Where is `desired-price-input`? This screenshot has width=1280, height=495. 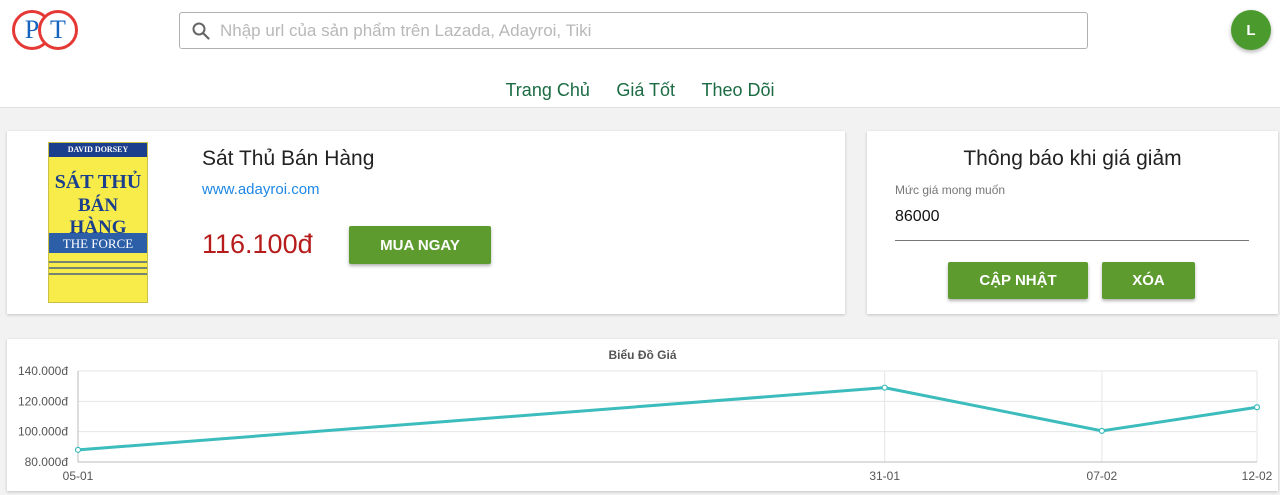 desired-price-input is located at coordinates (1072, 222).